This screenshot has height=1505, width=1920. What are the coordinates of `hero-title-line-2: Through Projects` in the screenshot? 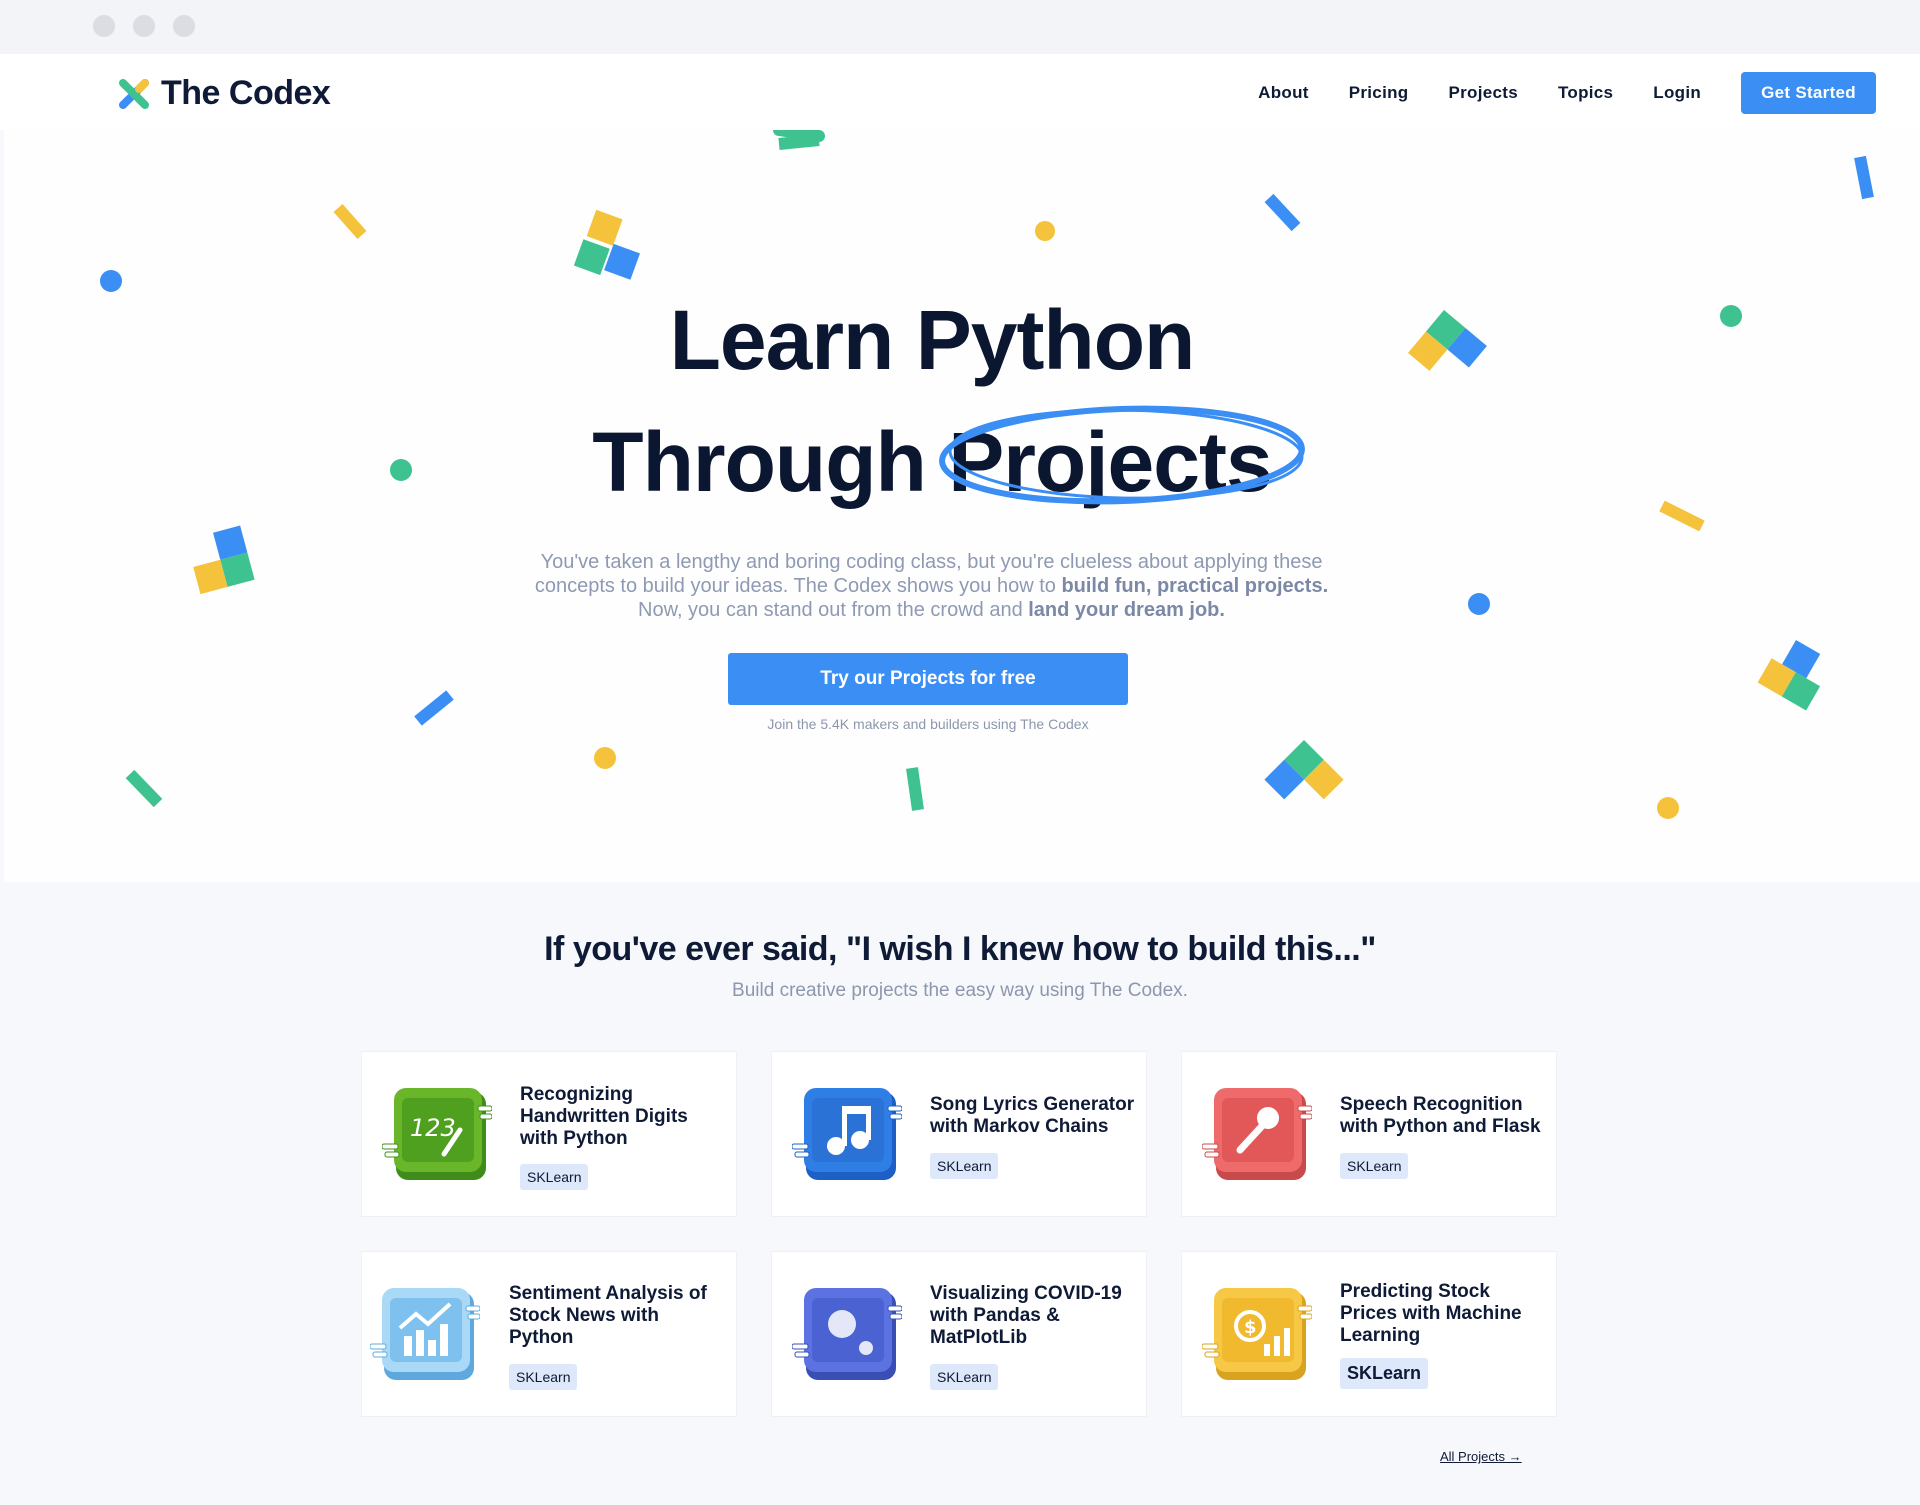 It's located at (932, 462).